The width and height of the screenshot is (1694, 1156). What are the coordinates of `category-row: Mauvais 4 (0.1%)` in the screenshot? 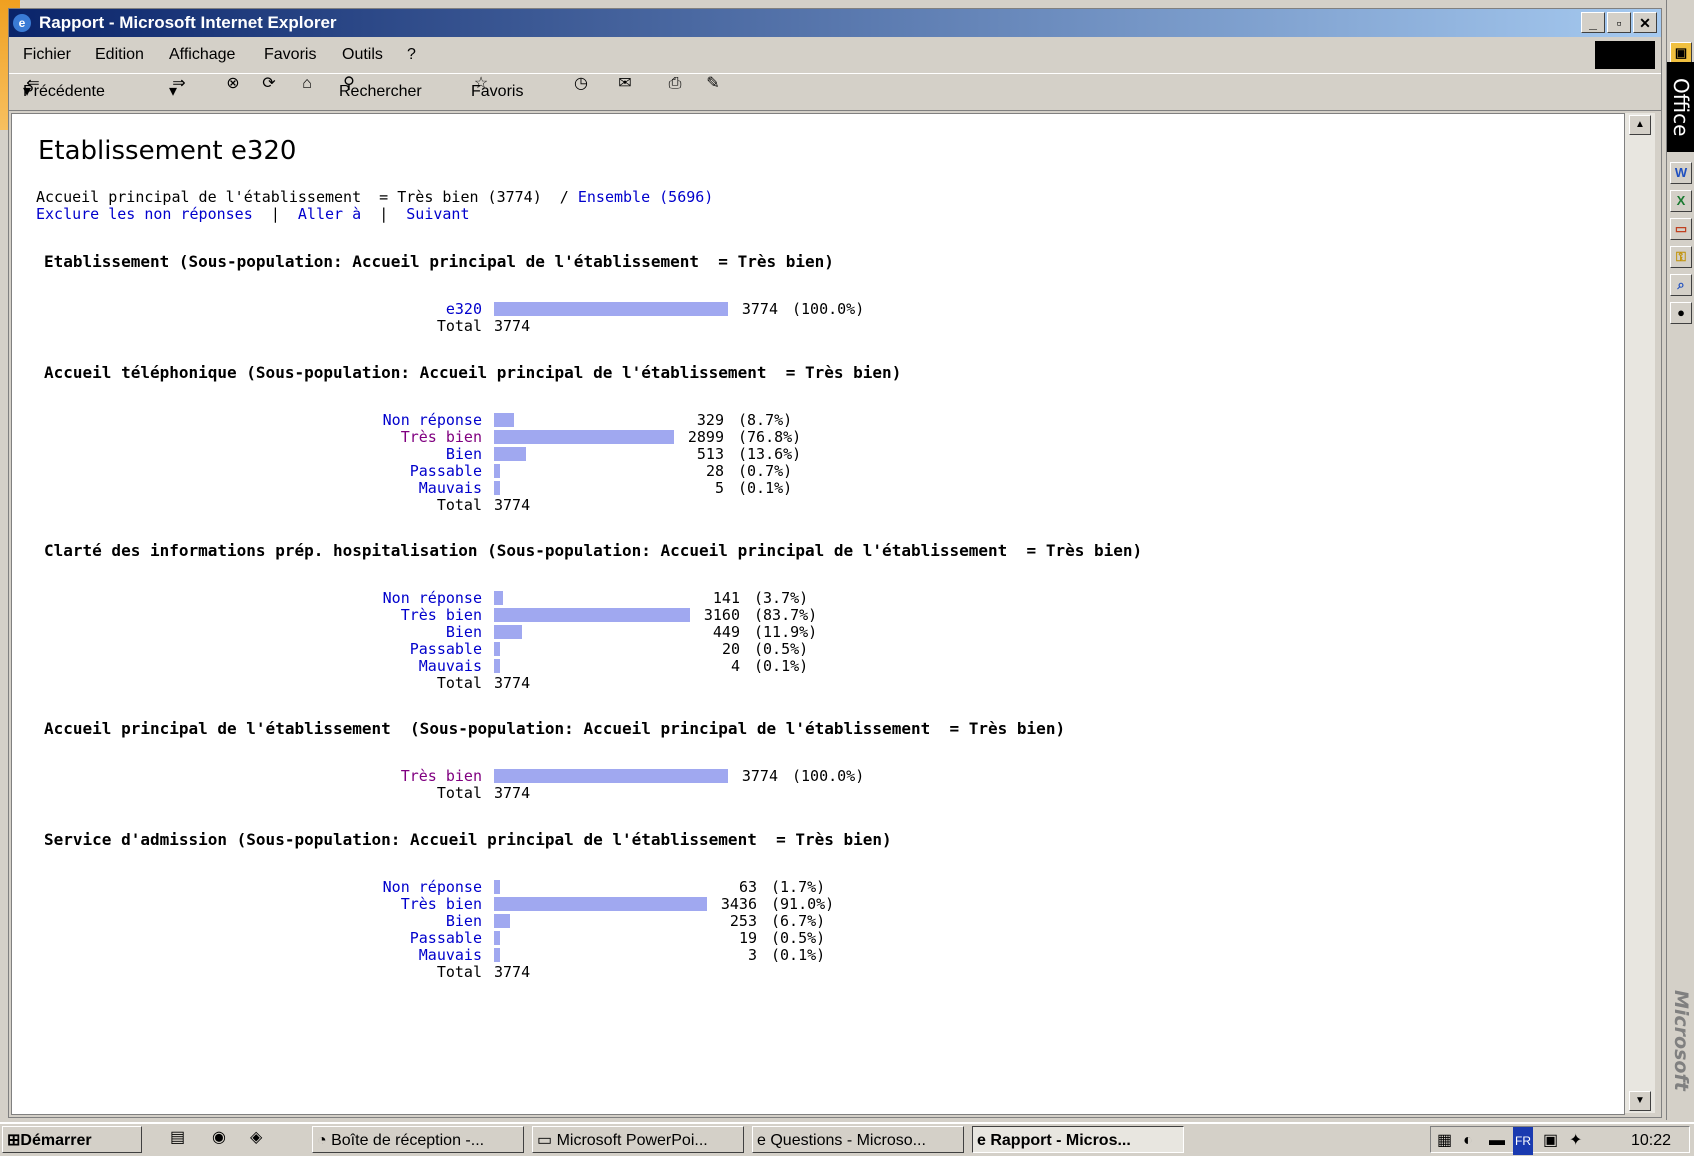 It's located at (512, 666).